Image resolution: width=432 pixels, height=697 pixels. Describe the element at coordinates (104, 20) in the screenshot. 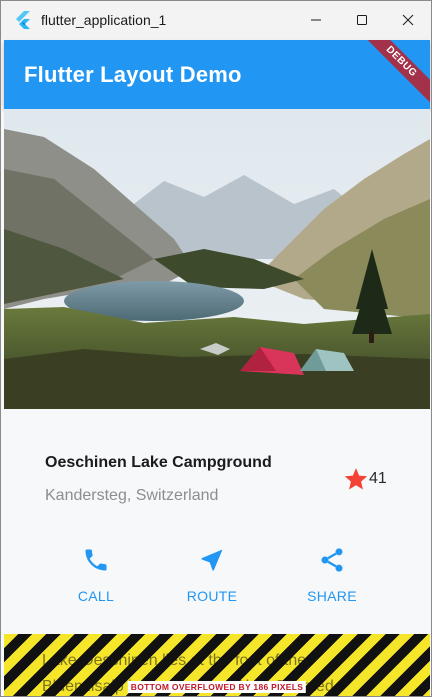

I see `window-title: flutter_application_1` at that location.